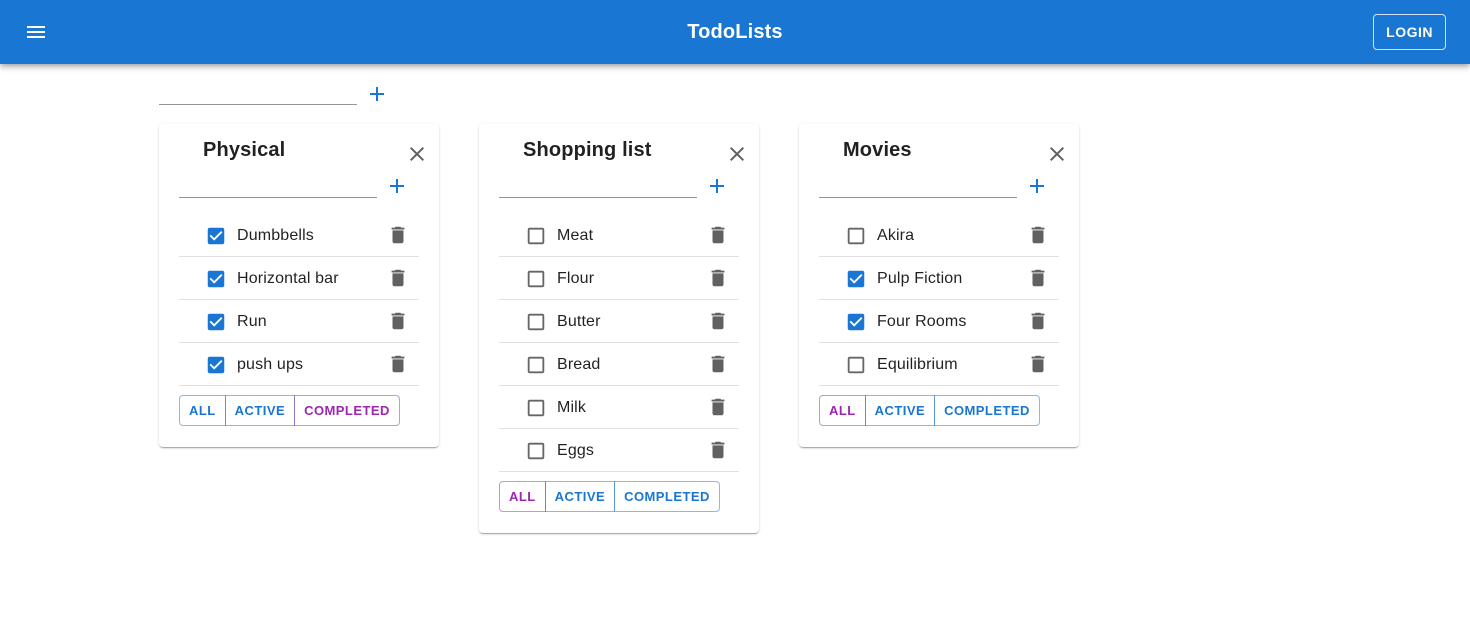 The image size is (1470, 634). Describe the element at coordinates (288, 278) in the screenshot. I see `task-label: Horizontal bar` at that location.